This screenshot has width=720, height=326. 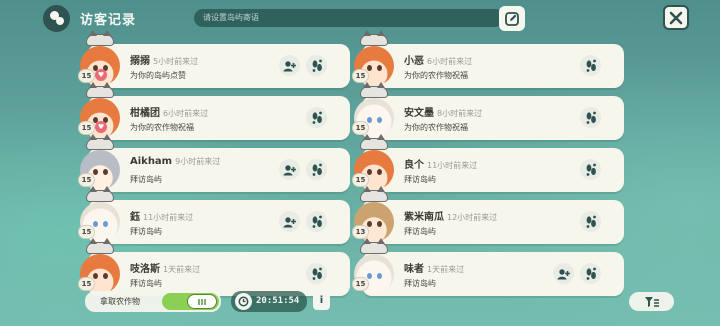 I want to click on visitor-name: 柑橘团, so click(x=145, y=113).